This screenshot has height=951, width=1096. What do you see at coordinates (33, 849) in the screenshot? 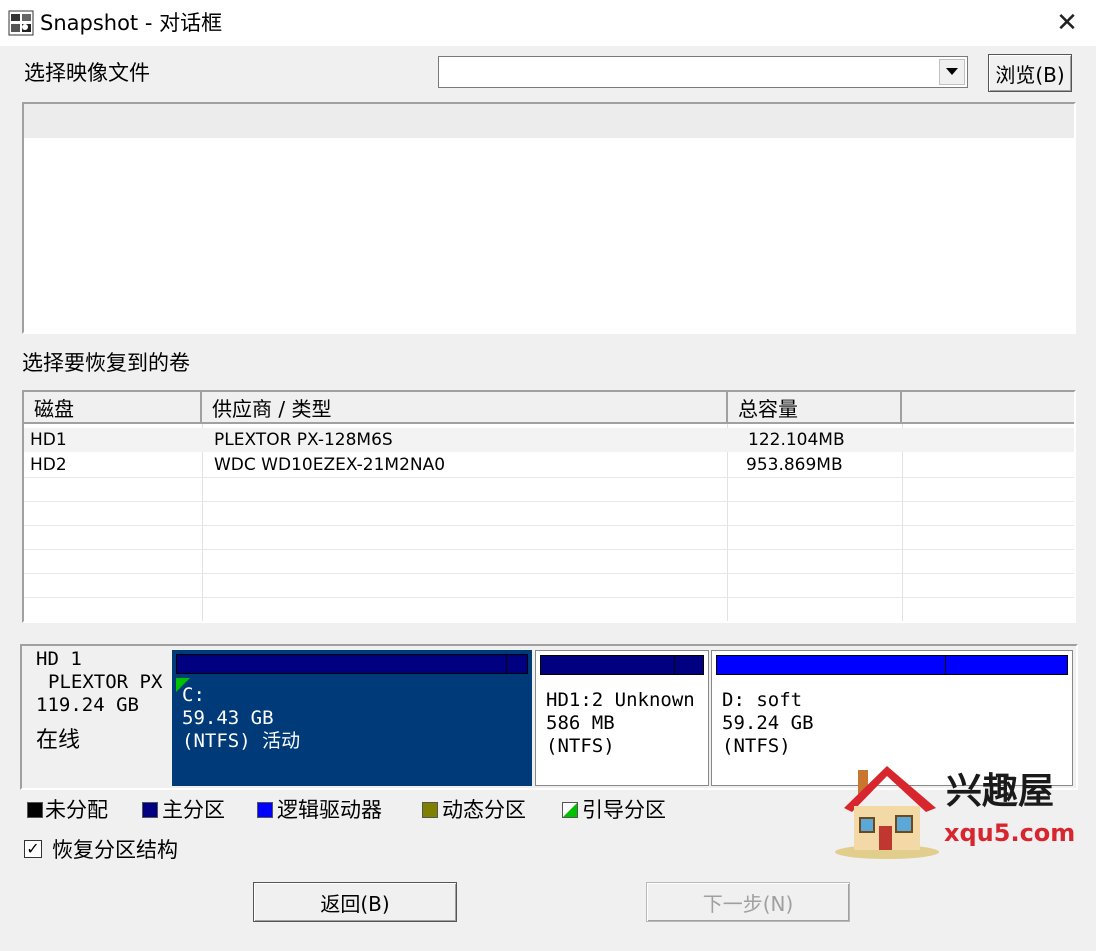
I see `restore-structure-checkbox: ✓` at bounding box center [33, 849].